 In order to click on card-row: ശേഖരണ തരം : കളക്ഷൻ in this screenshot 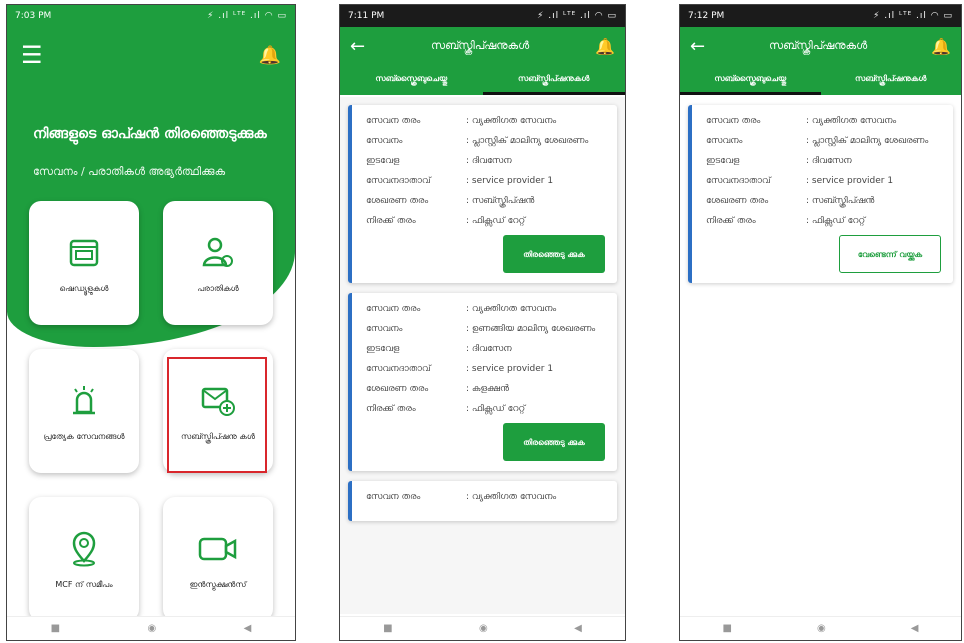, I will do `click(485, 389)`.